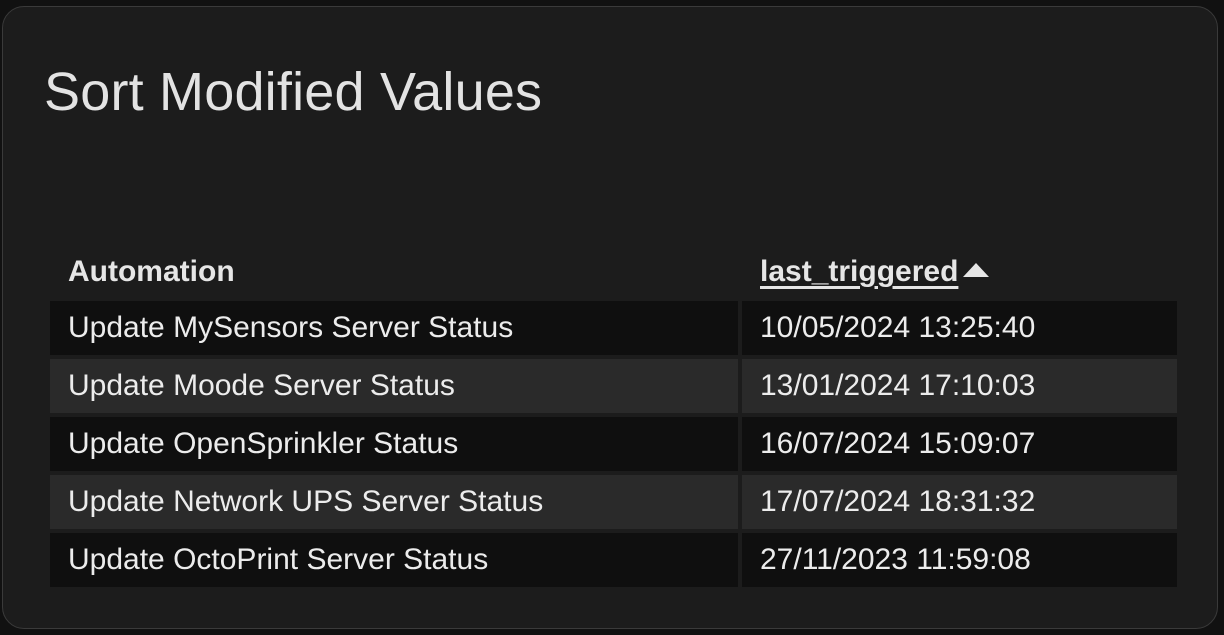  I want to click on column-header-automation: Automation, so click(151, 271).